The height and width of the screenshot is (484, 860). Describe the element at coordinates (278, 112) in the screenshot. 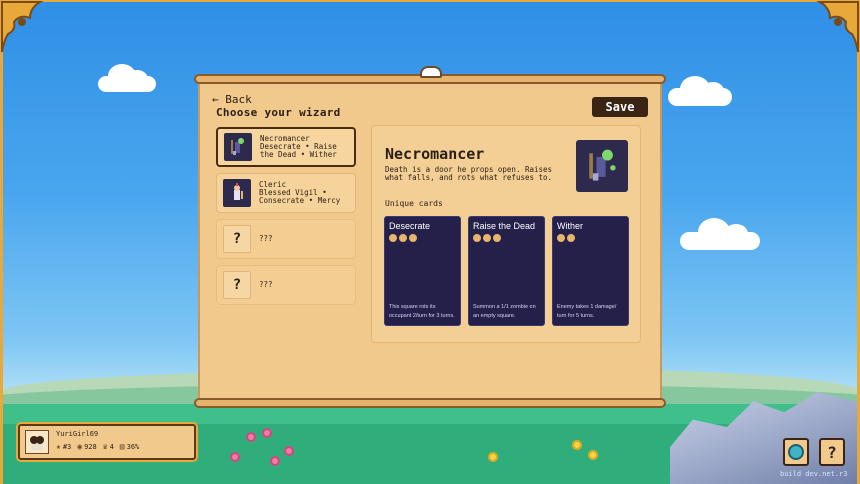

I see `page-title: Choose your wizard` at that location.